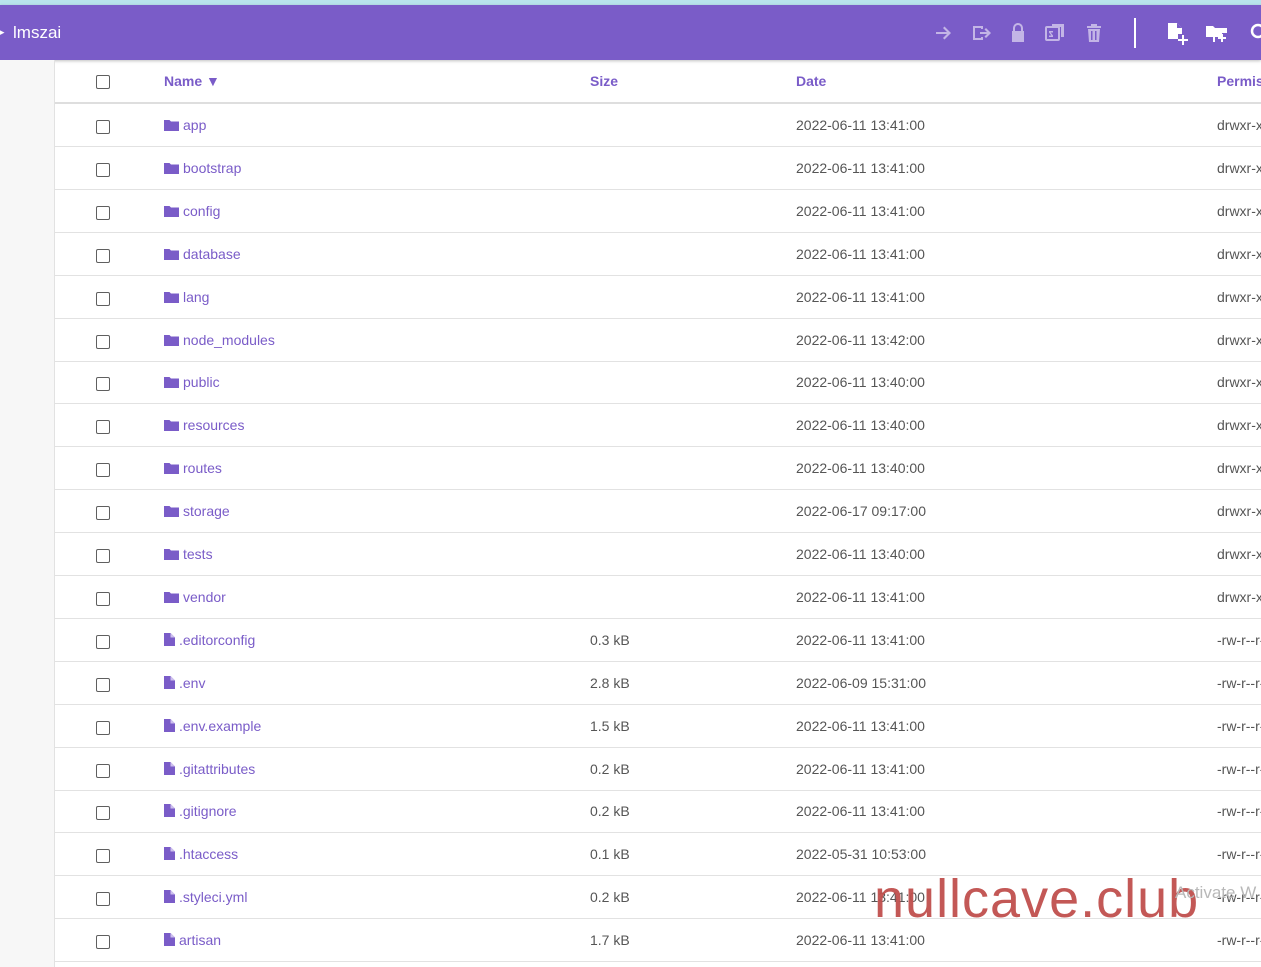  Describe the element at coordinates (192, 682) in the screenshot. I see `file-name-text: .env` at that location.